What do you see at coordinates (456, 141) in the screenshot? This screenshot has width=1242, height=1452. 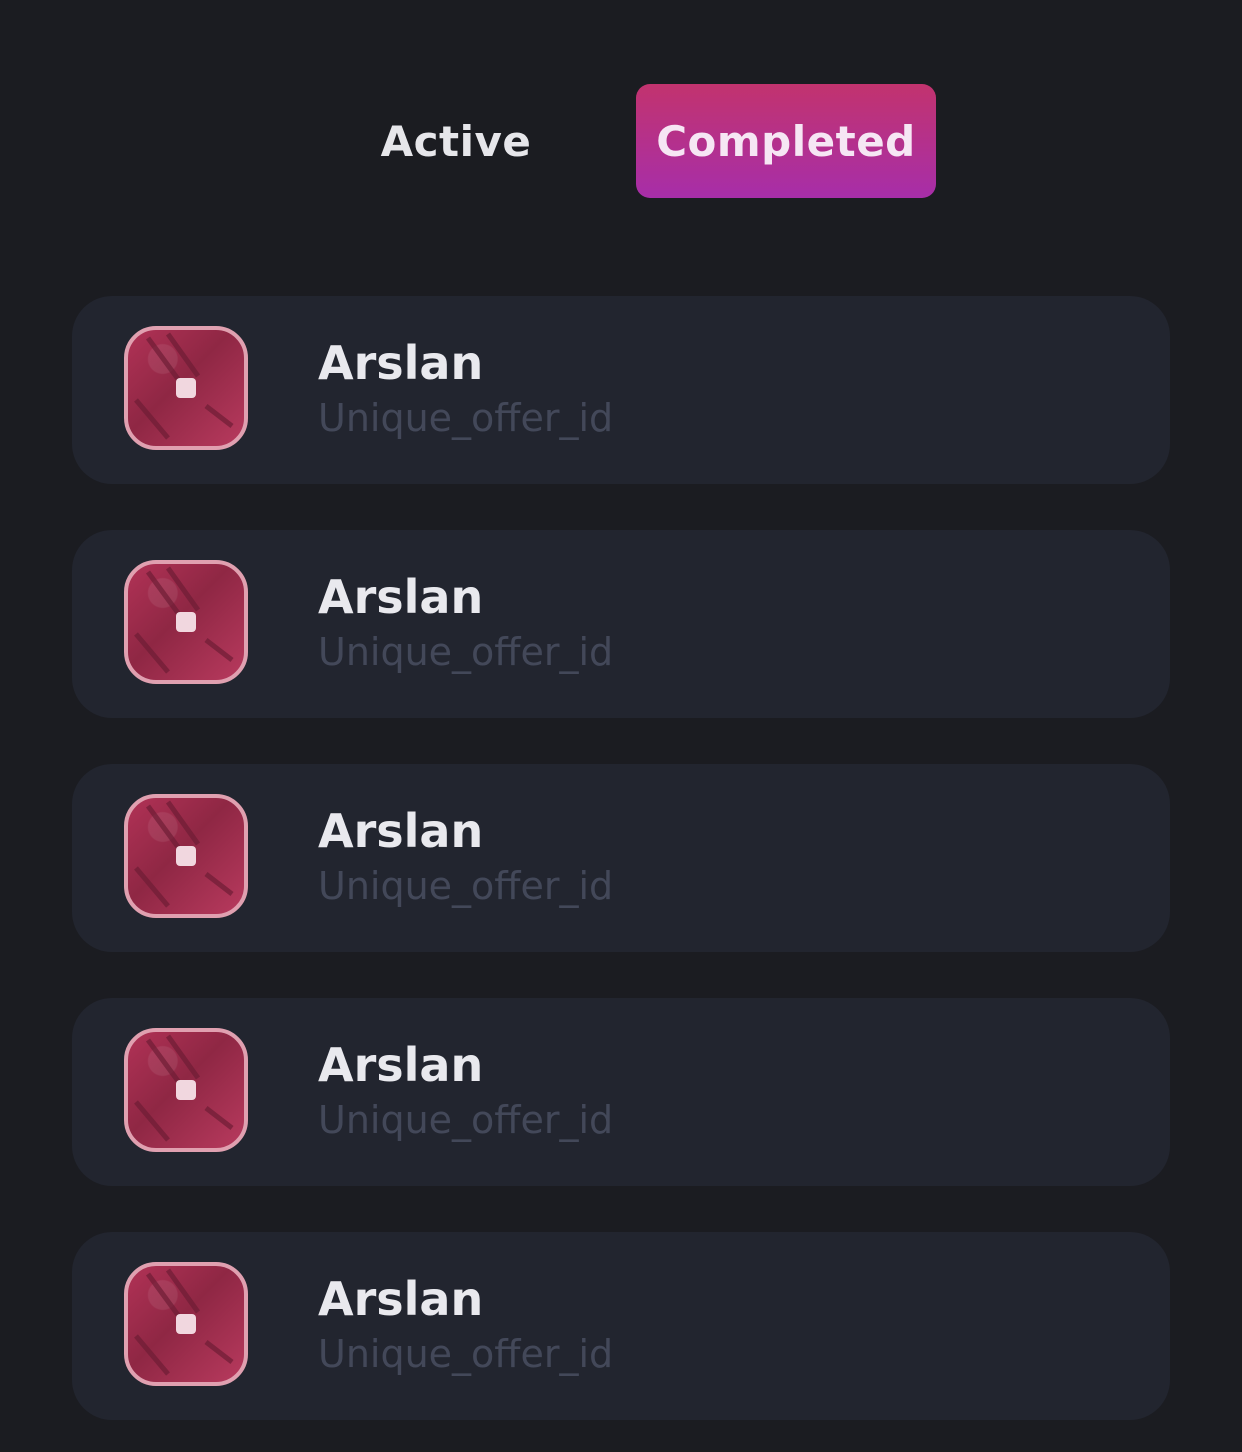 I see `tab-active: Active` at bounding box center [456, 141].